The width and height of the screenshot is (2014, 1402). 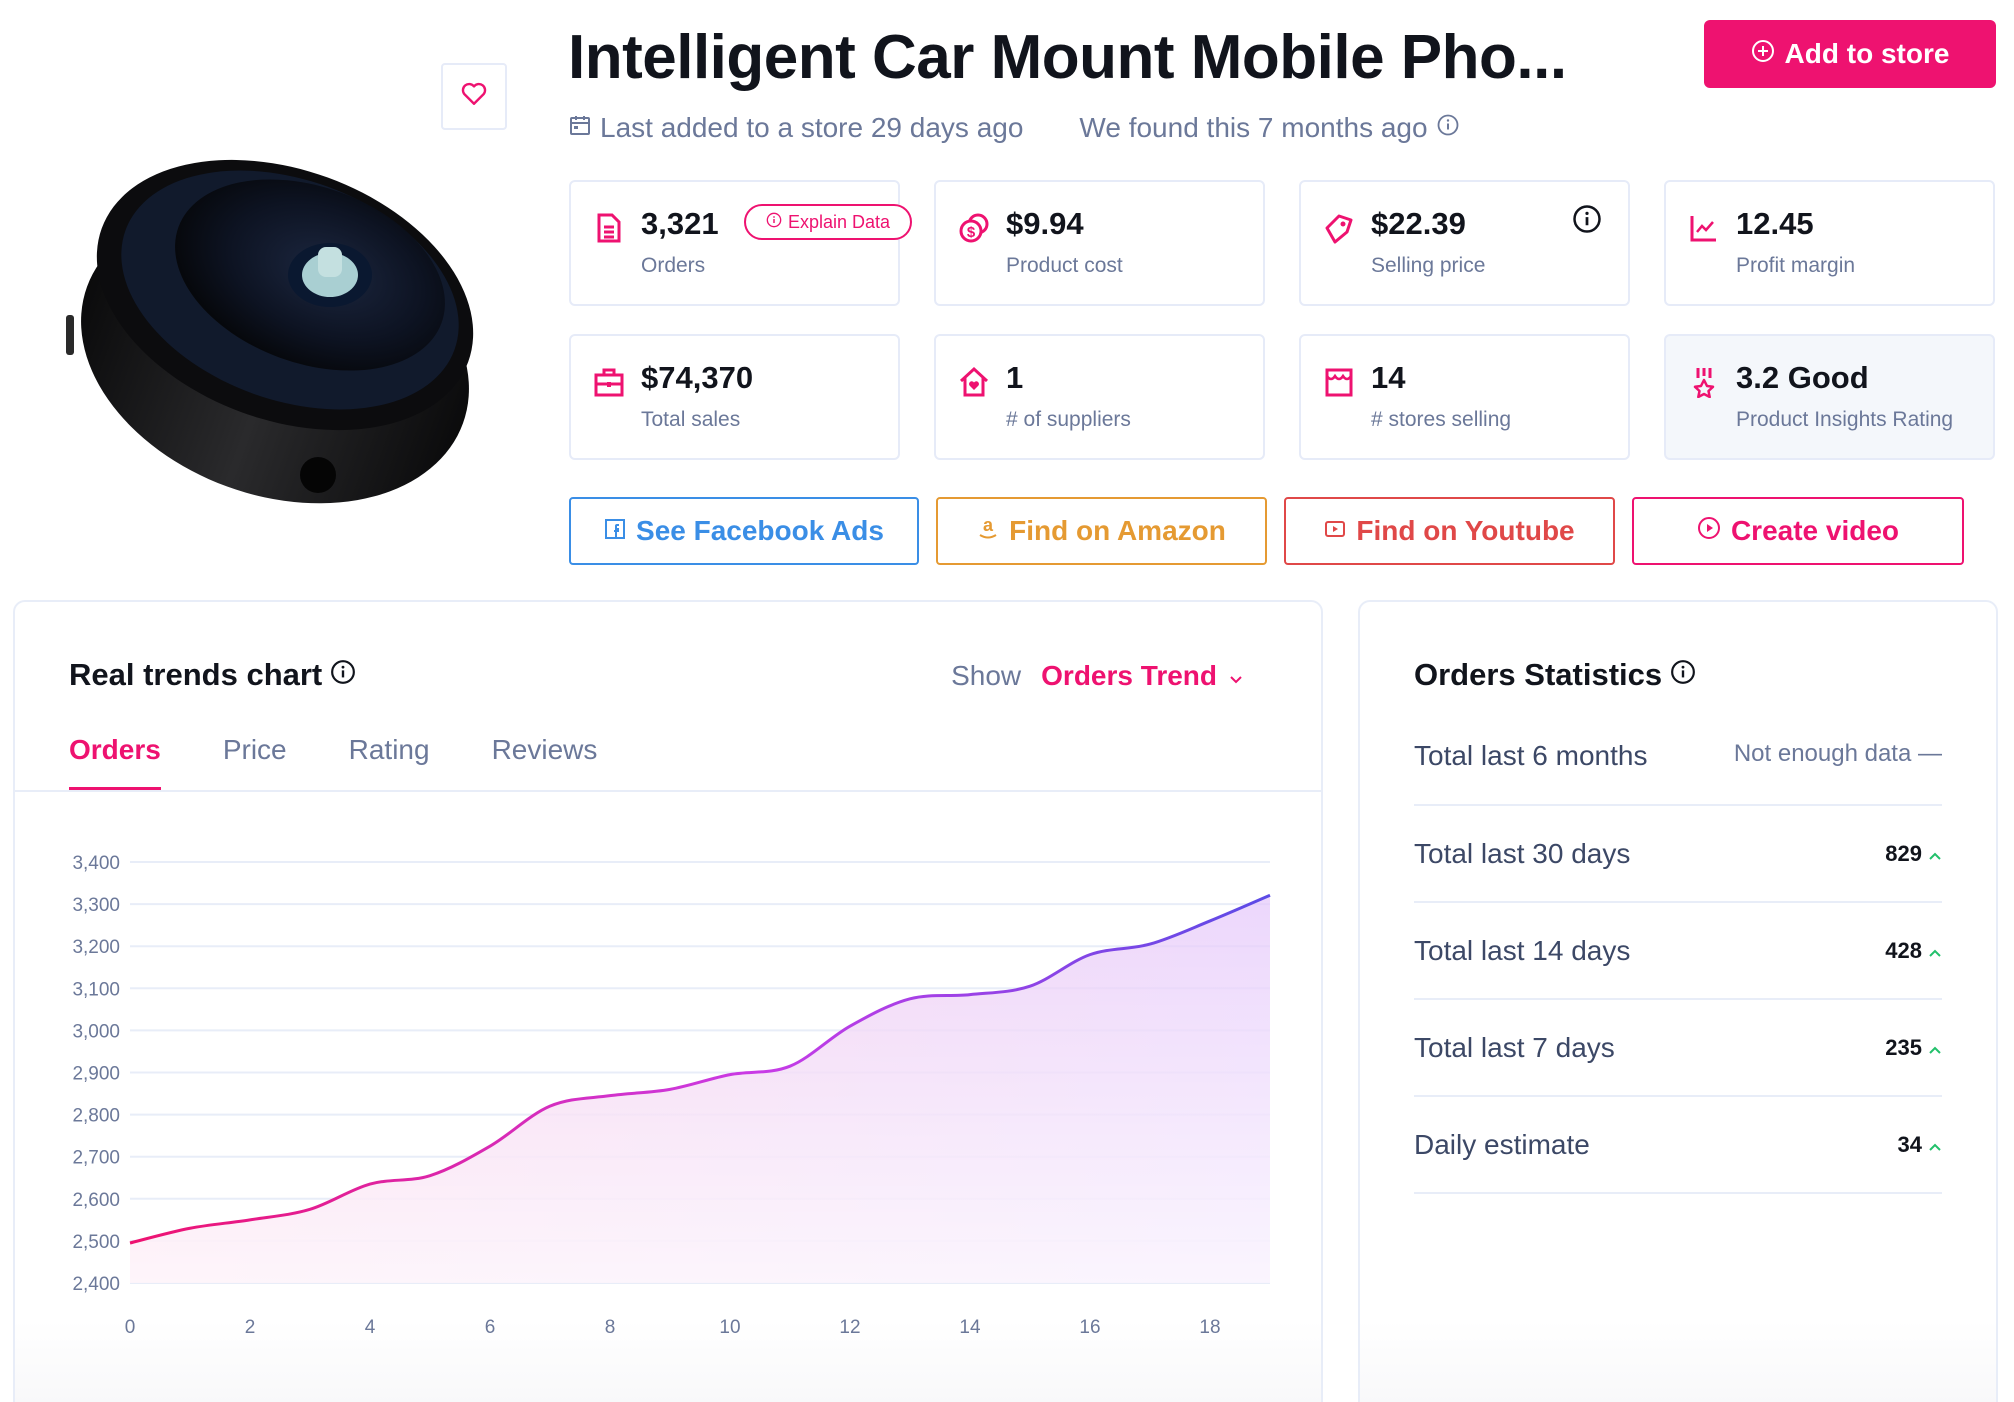 What do you see at coordinates (96, 1158) in the screenshot?
I see `y-tick-label: 2,700` at bounding box center [96, 1158].